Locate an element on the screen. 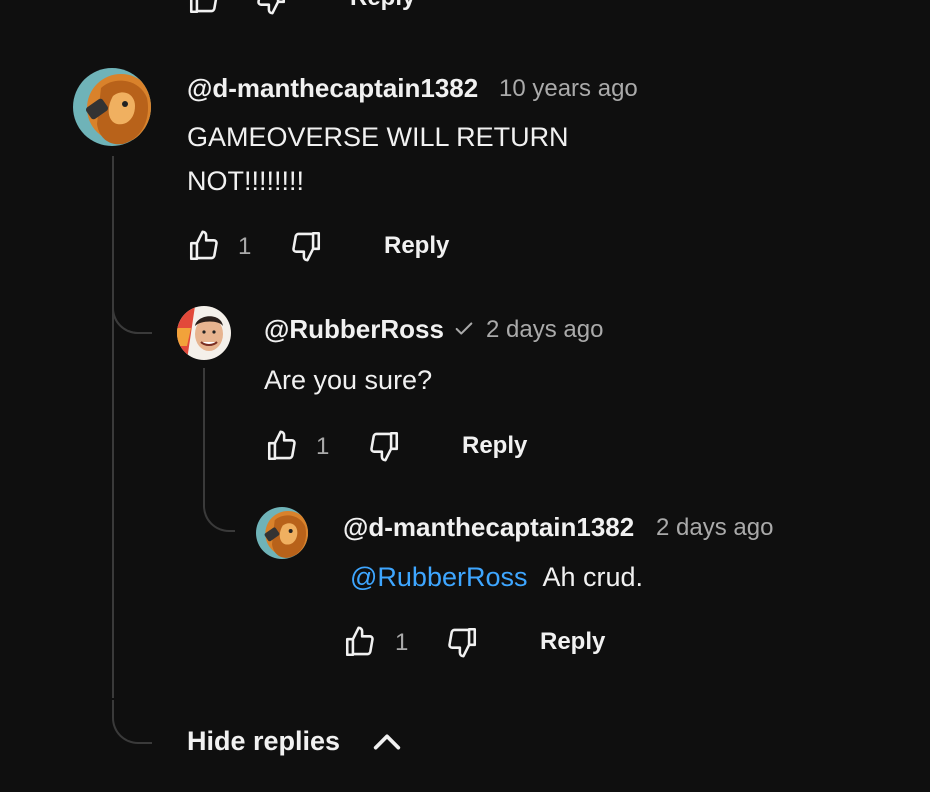 The height and width of the screenshot is (792, 930). hide-replies-label: Hide replies is located at coordinates (263, 741).